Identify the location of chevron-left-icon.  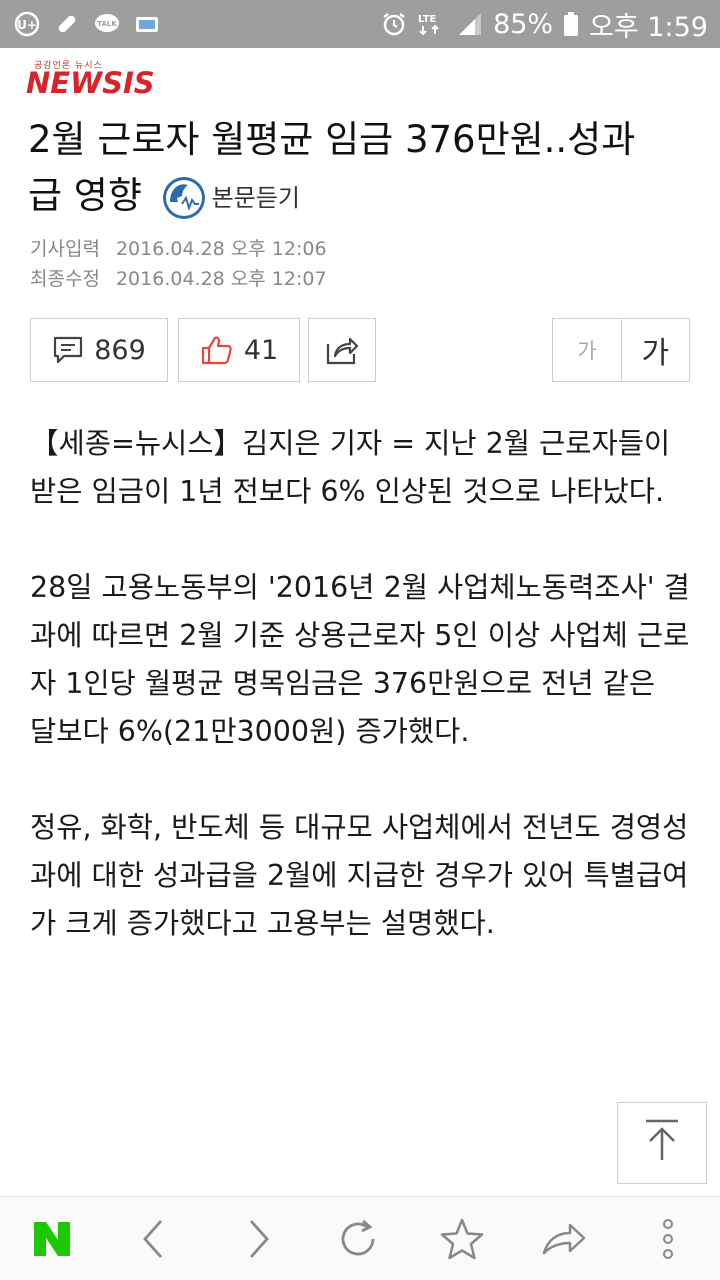
(154, 1239).